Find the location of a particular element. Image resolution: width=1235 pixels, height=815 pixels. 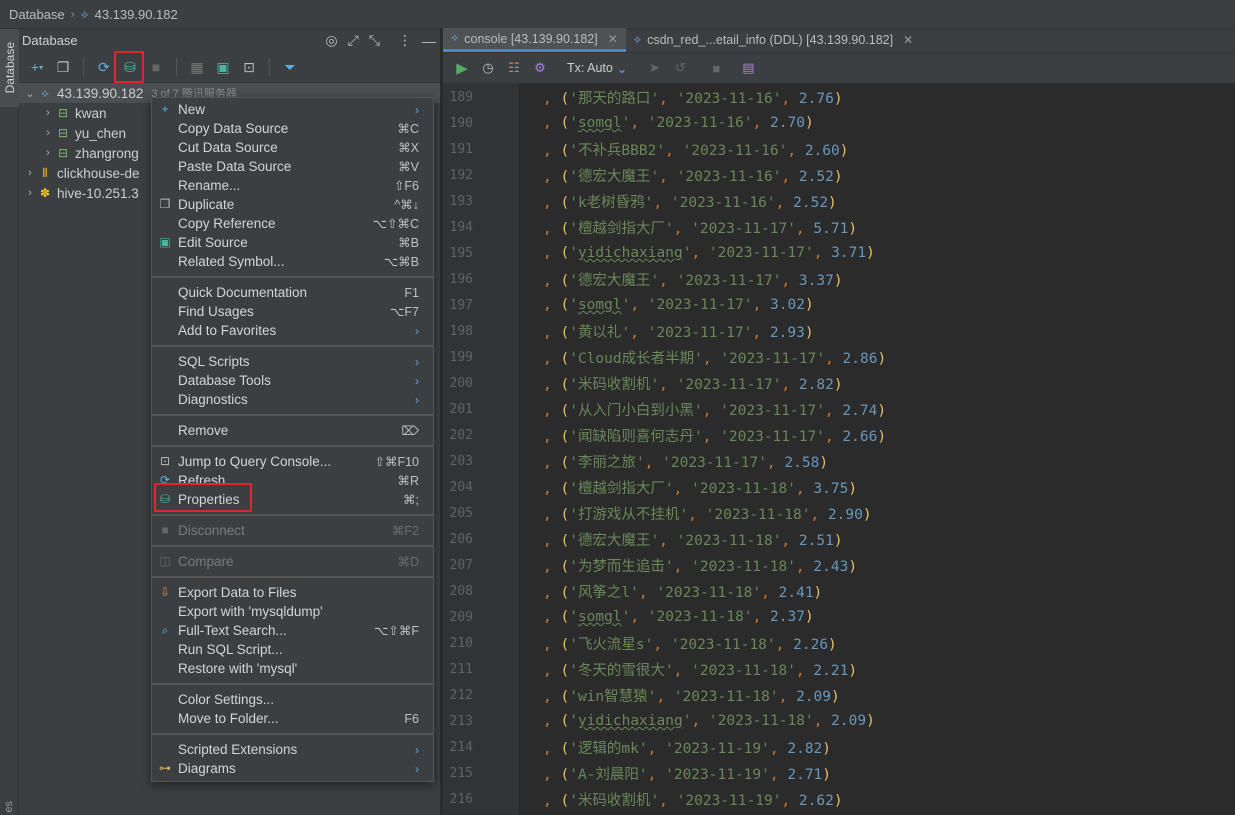

code-line: 190 , ('somgl', '2023-11-16', 2.70) is located at coordinates (839, 123).